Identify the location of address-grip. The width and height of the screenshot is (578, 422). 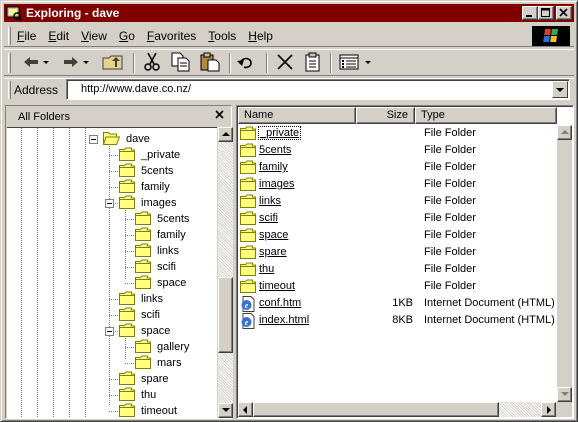
(9, 90).